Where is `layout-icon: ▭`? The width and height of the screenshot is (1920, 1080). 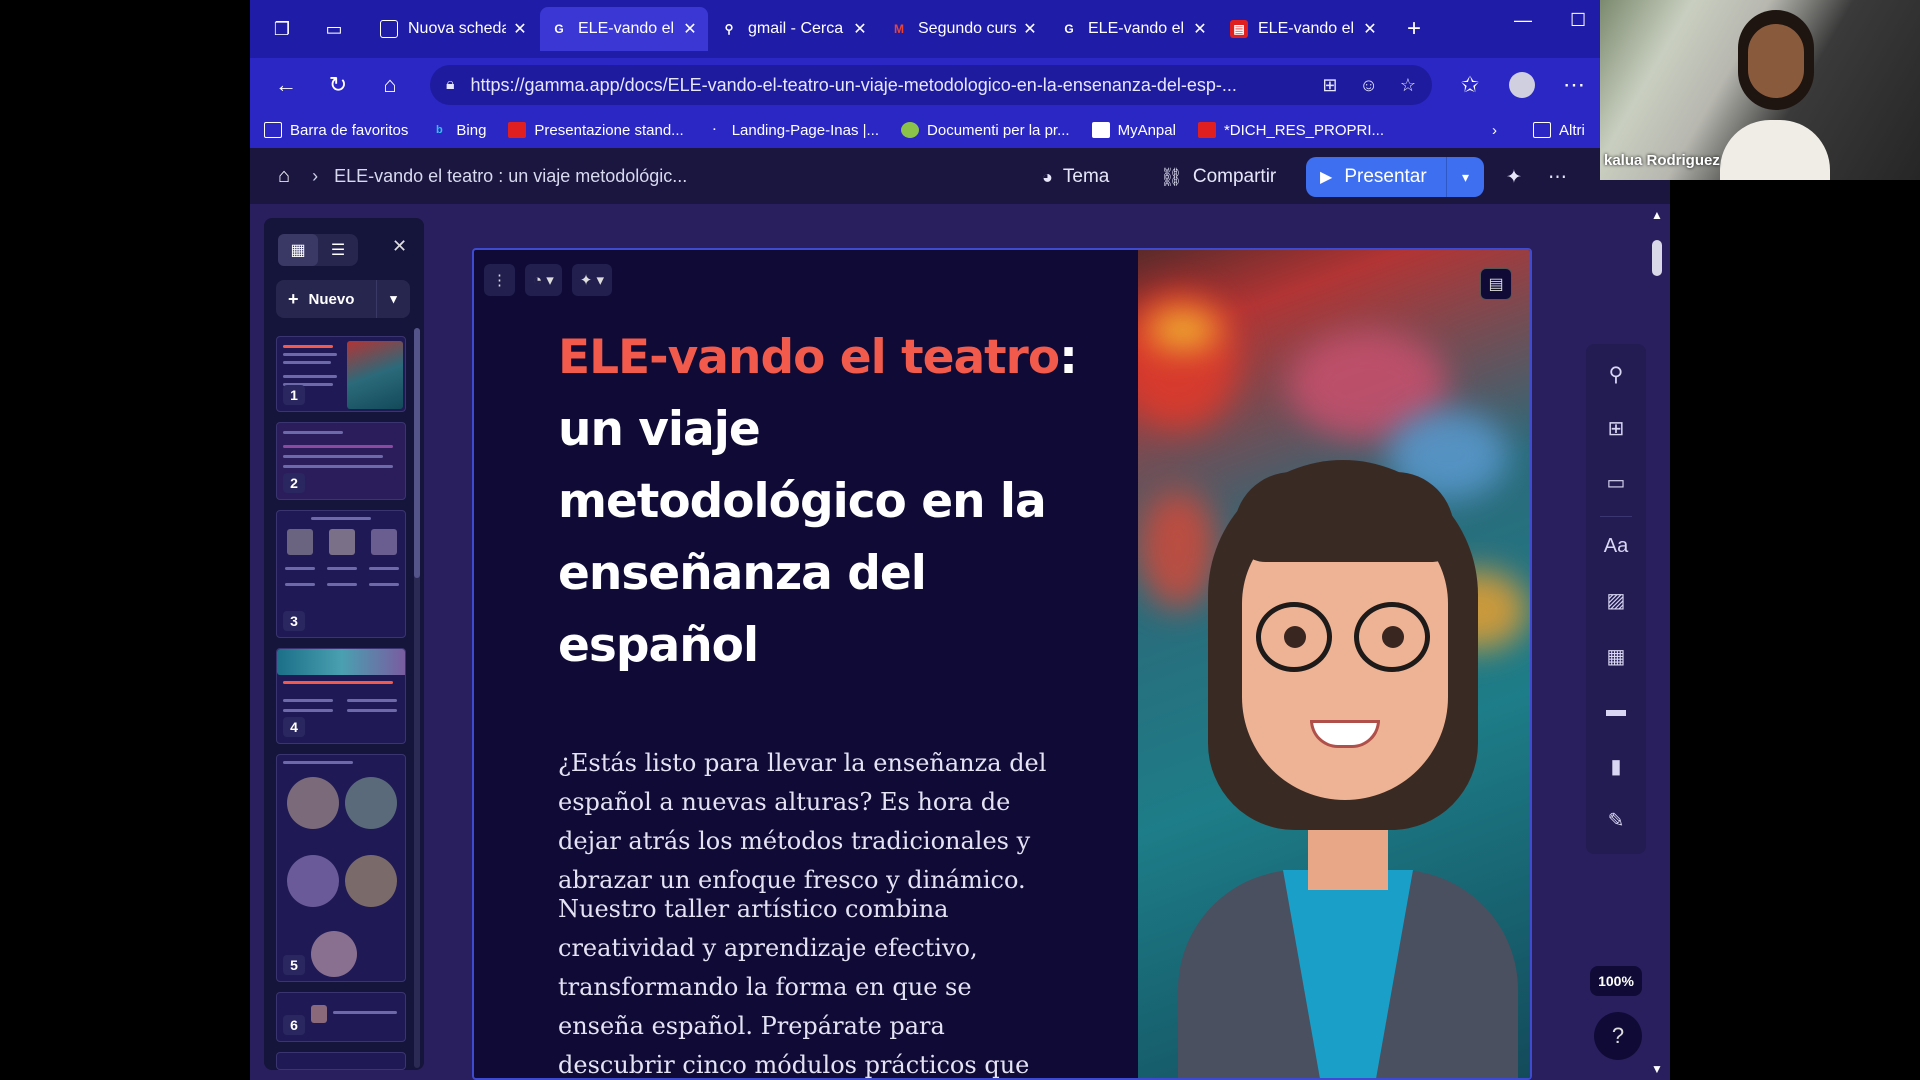 layout-icon: ▭ is located at coordinates (1616, 482).